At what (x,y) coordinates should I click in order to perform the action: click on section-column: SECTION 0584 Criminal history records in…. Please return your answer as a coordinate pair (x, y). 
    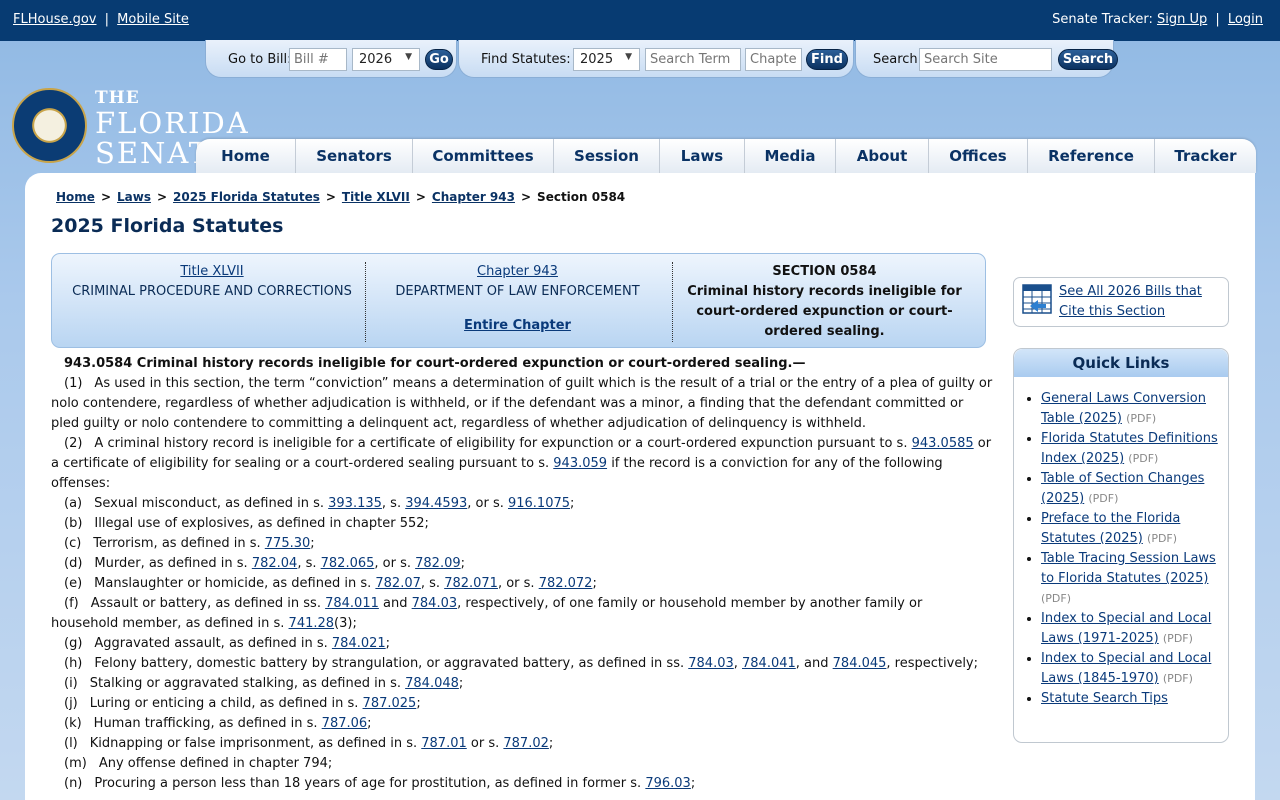
    Looking at the image, I should click on (824, 302).